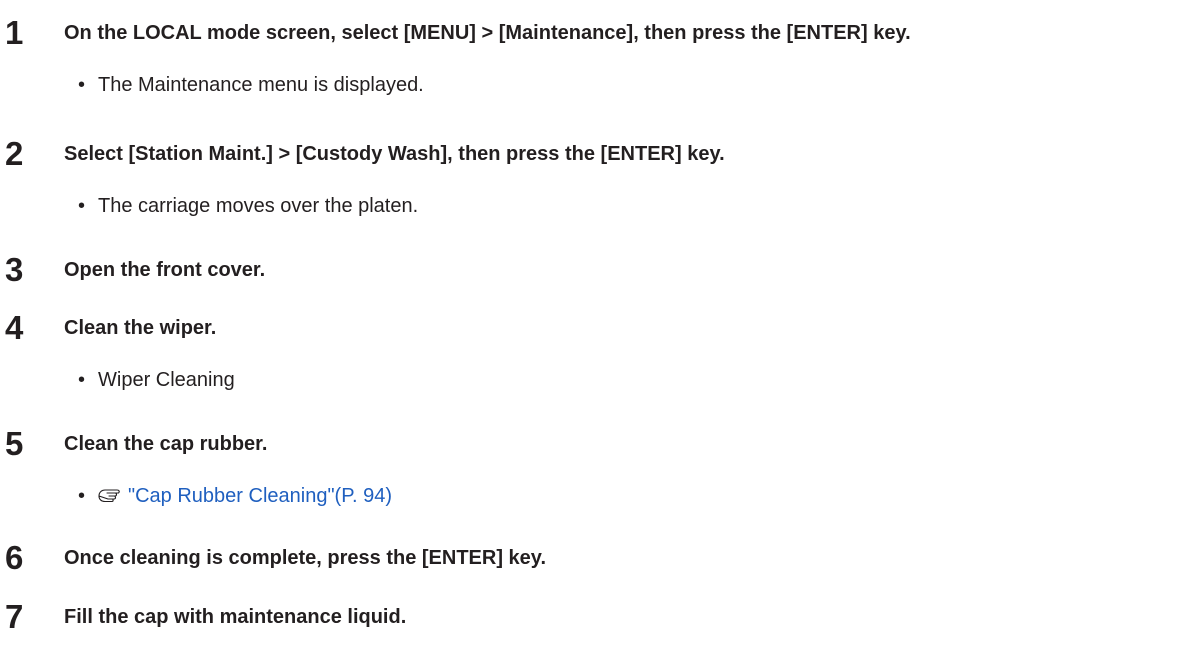 The height and width of the screenshot is (672, 1203). What do you see at coordinates (14, 443) in the screenshot?
I see `step-number: 5` at bounding box center [14, 443].